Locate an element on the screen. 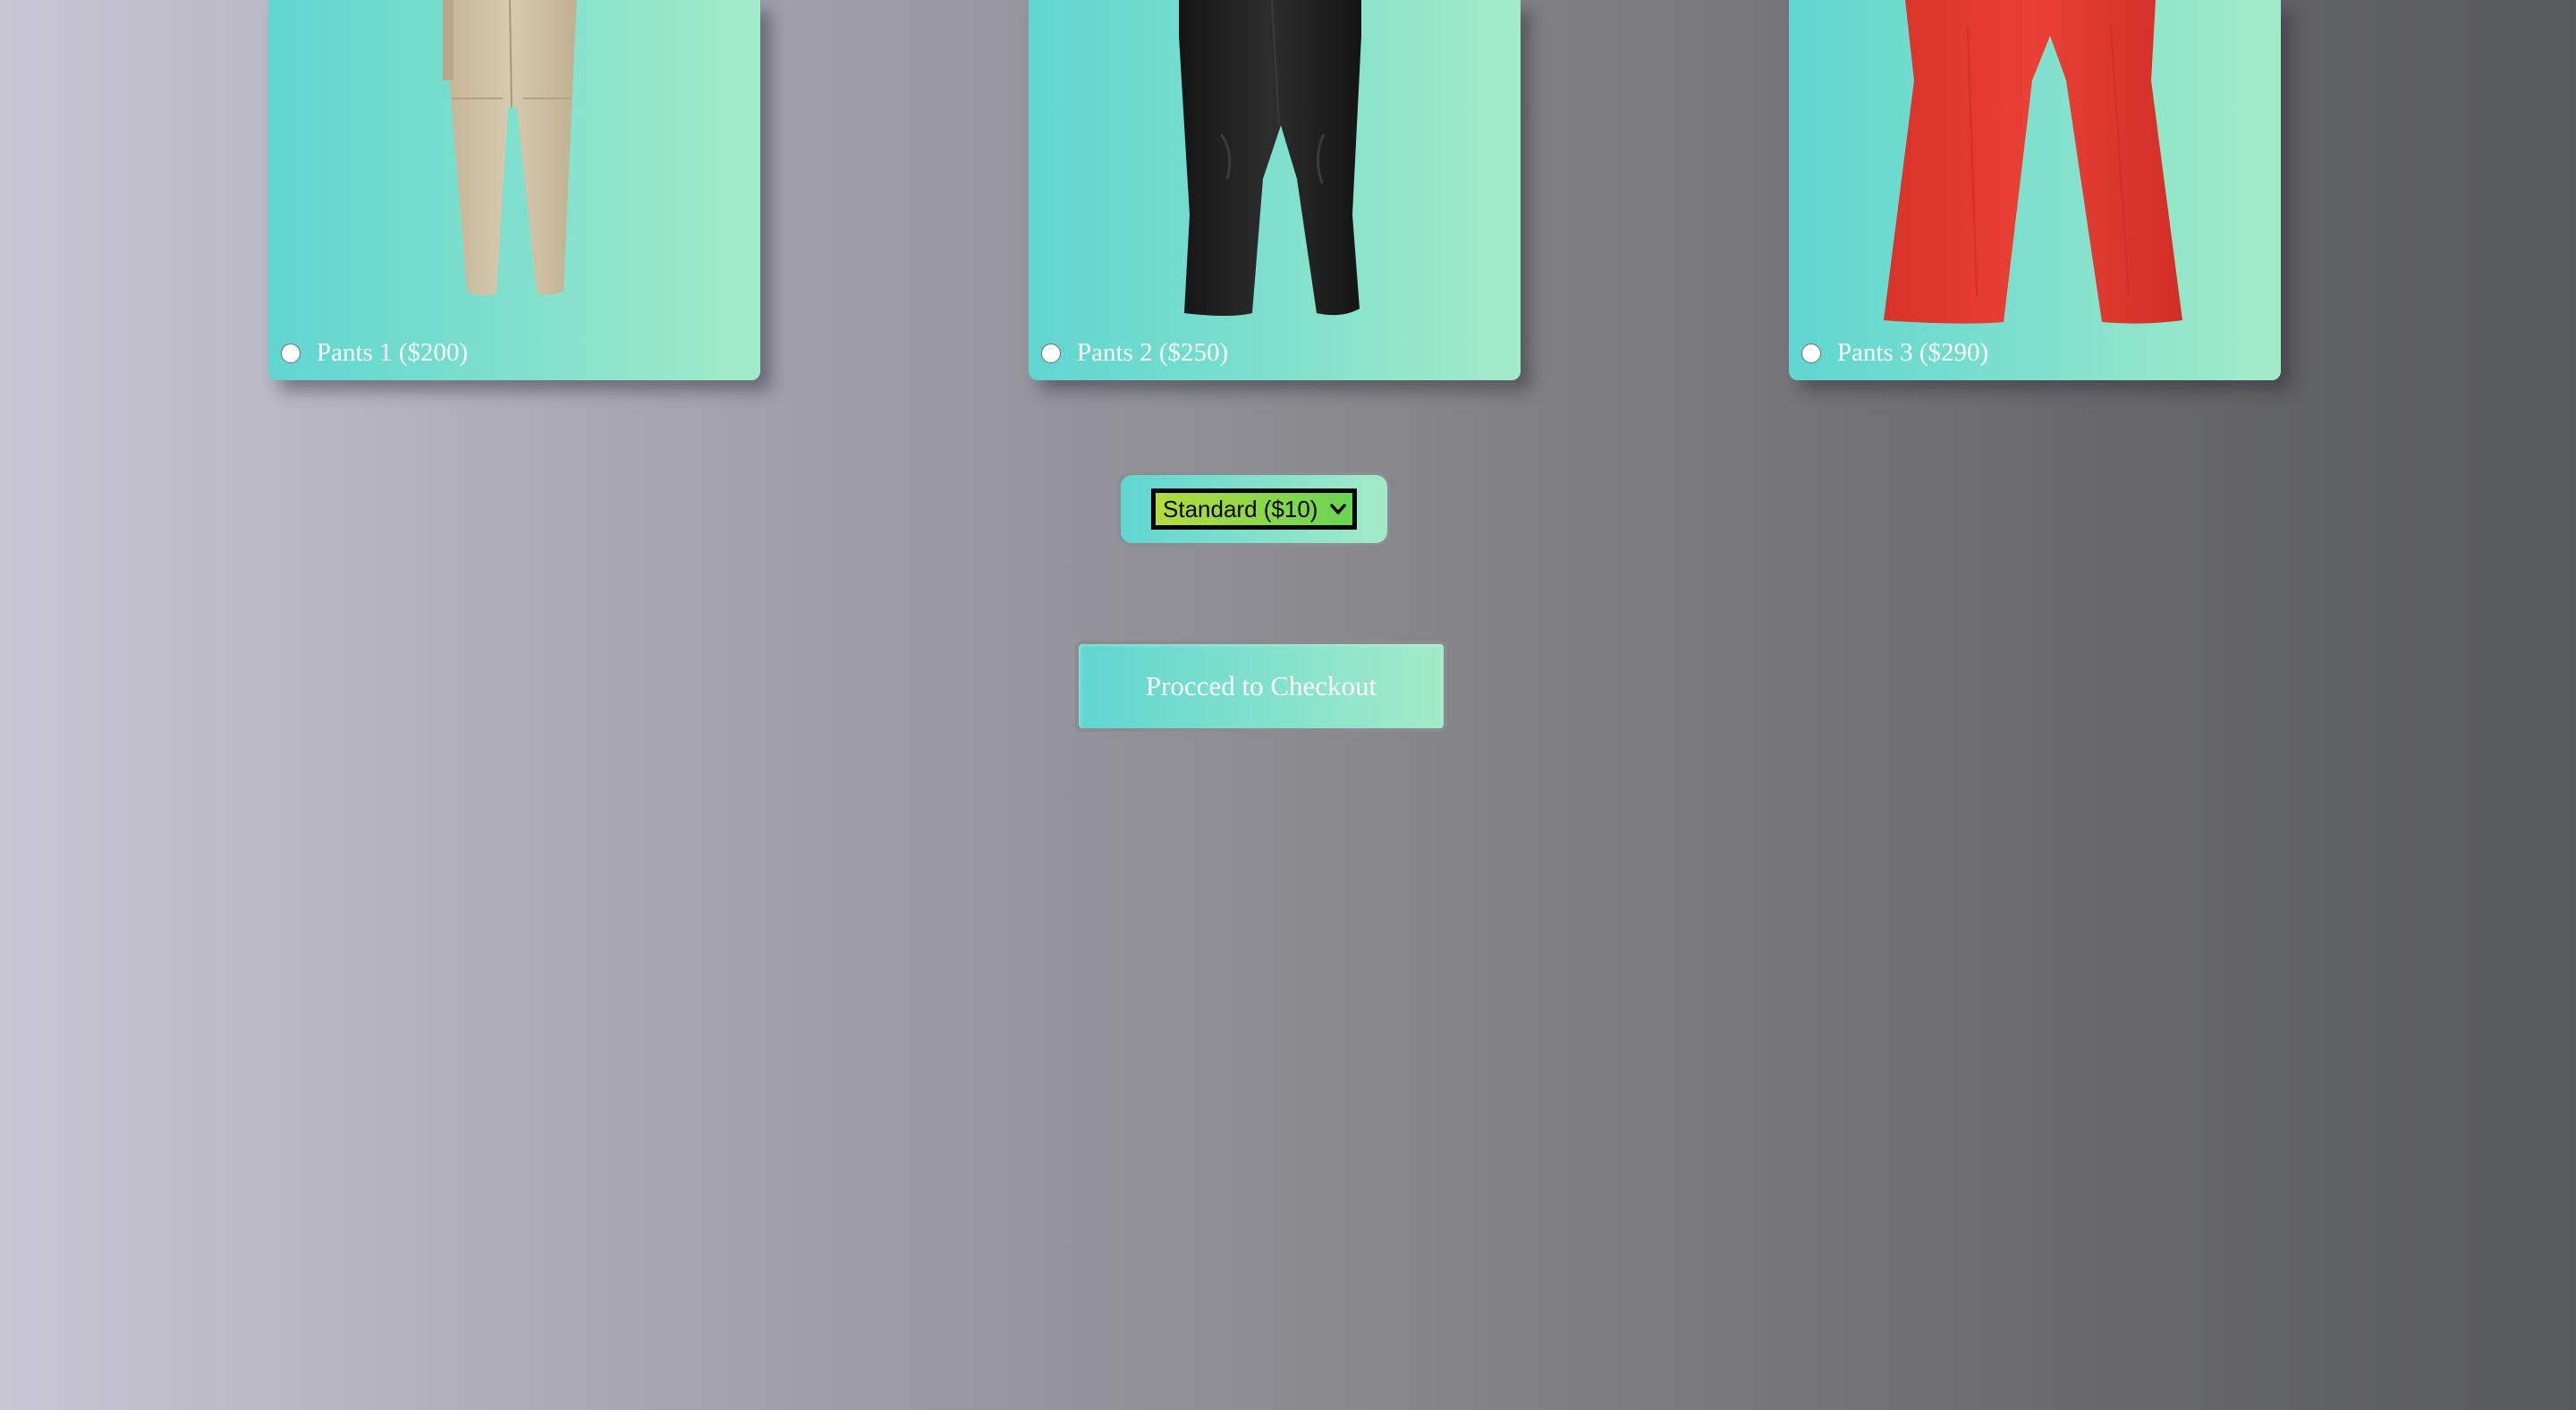 This screenshot has height=1410, width=2576. product-option-row: Pants 1 ($200) is located at coordinates (374, 353).